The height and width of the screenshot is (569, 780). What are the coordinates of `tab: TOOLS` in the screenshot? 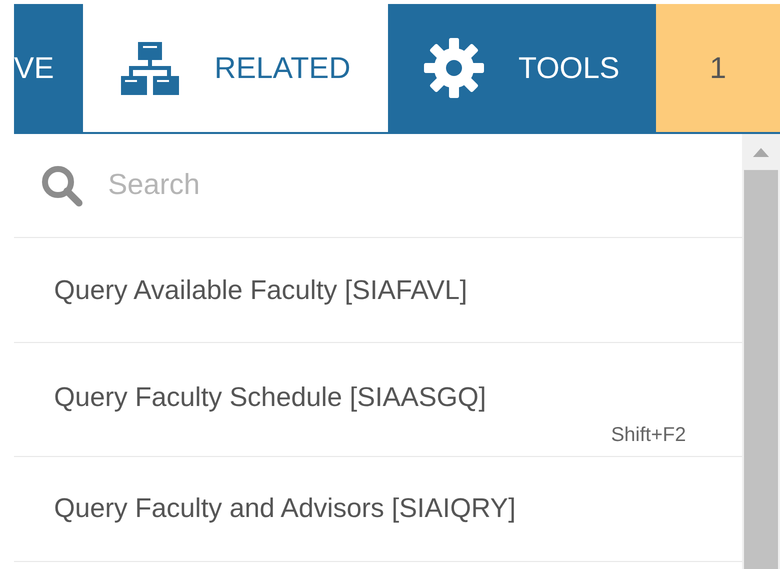 It's located at (522, 68).